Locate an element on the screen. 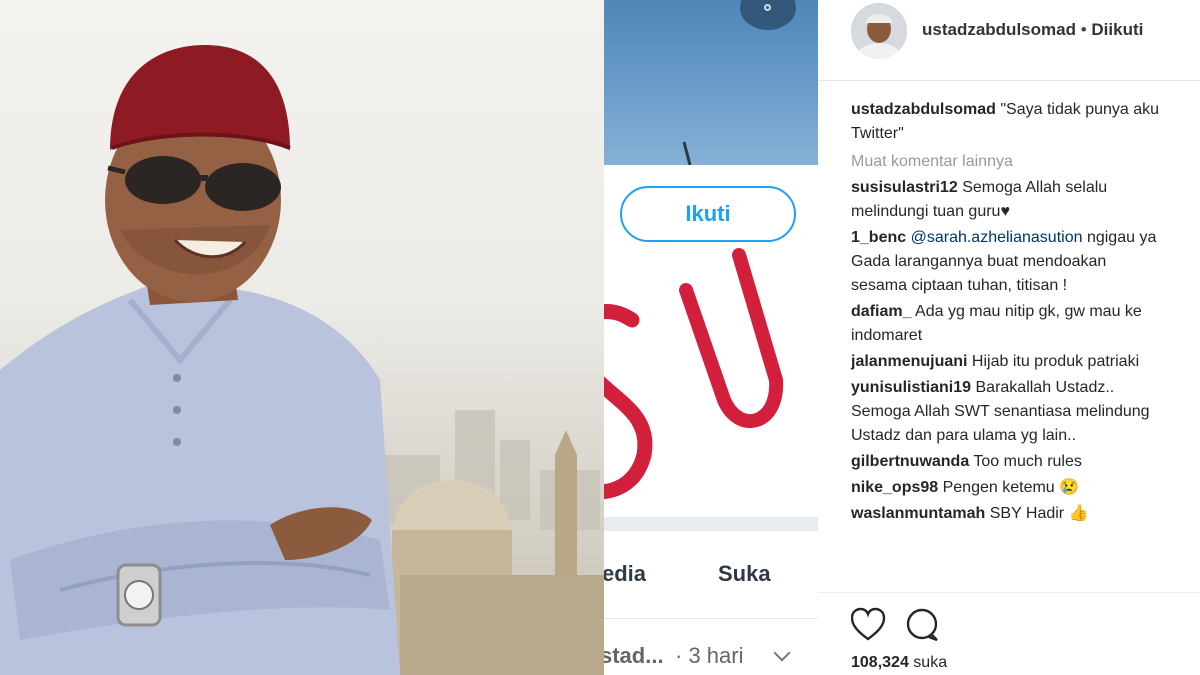  comment-text: Semoga Allah selalu is located at coordinates (1035, 187).